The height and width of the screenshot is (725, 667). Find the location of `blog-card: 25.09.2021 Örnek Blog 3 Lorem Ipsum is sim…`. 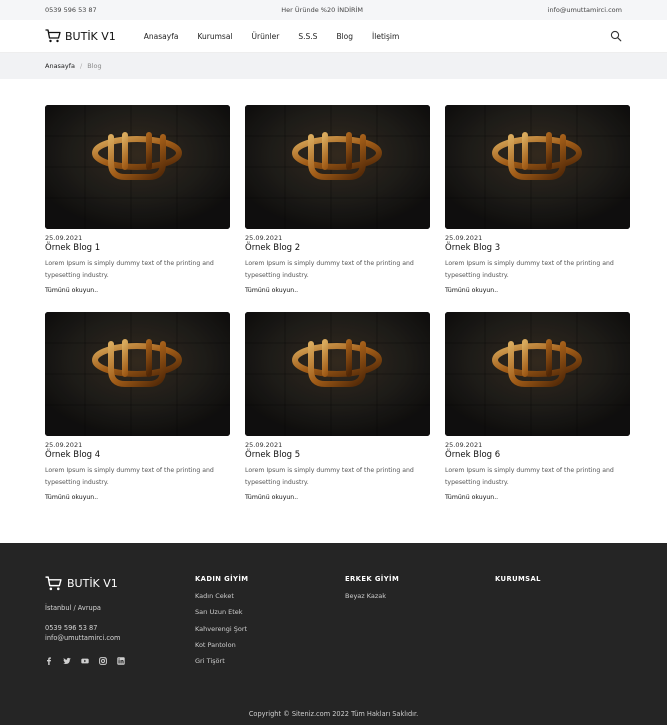

blog-card: 25.09.2021 Örnek Blog 3 Lorem Ipsum is sim… is located at coordinates (537, 208).